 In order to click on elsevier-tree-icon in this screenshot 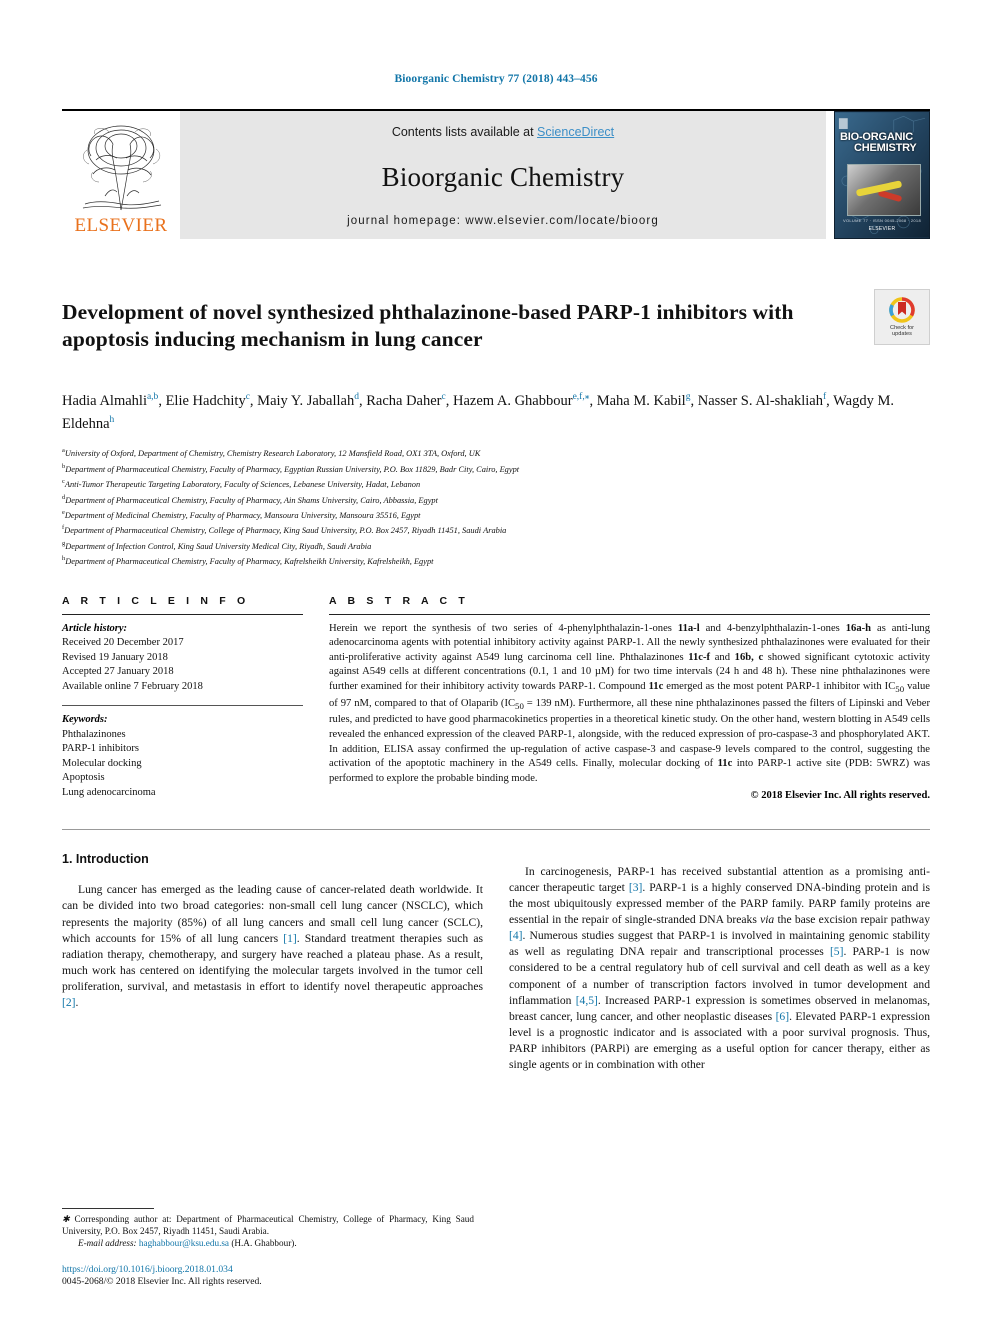, I will do `click(122, 168)`.